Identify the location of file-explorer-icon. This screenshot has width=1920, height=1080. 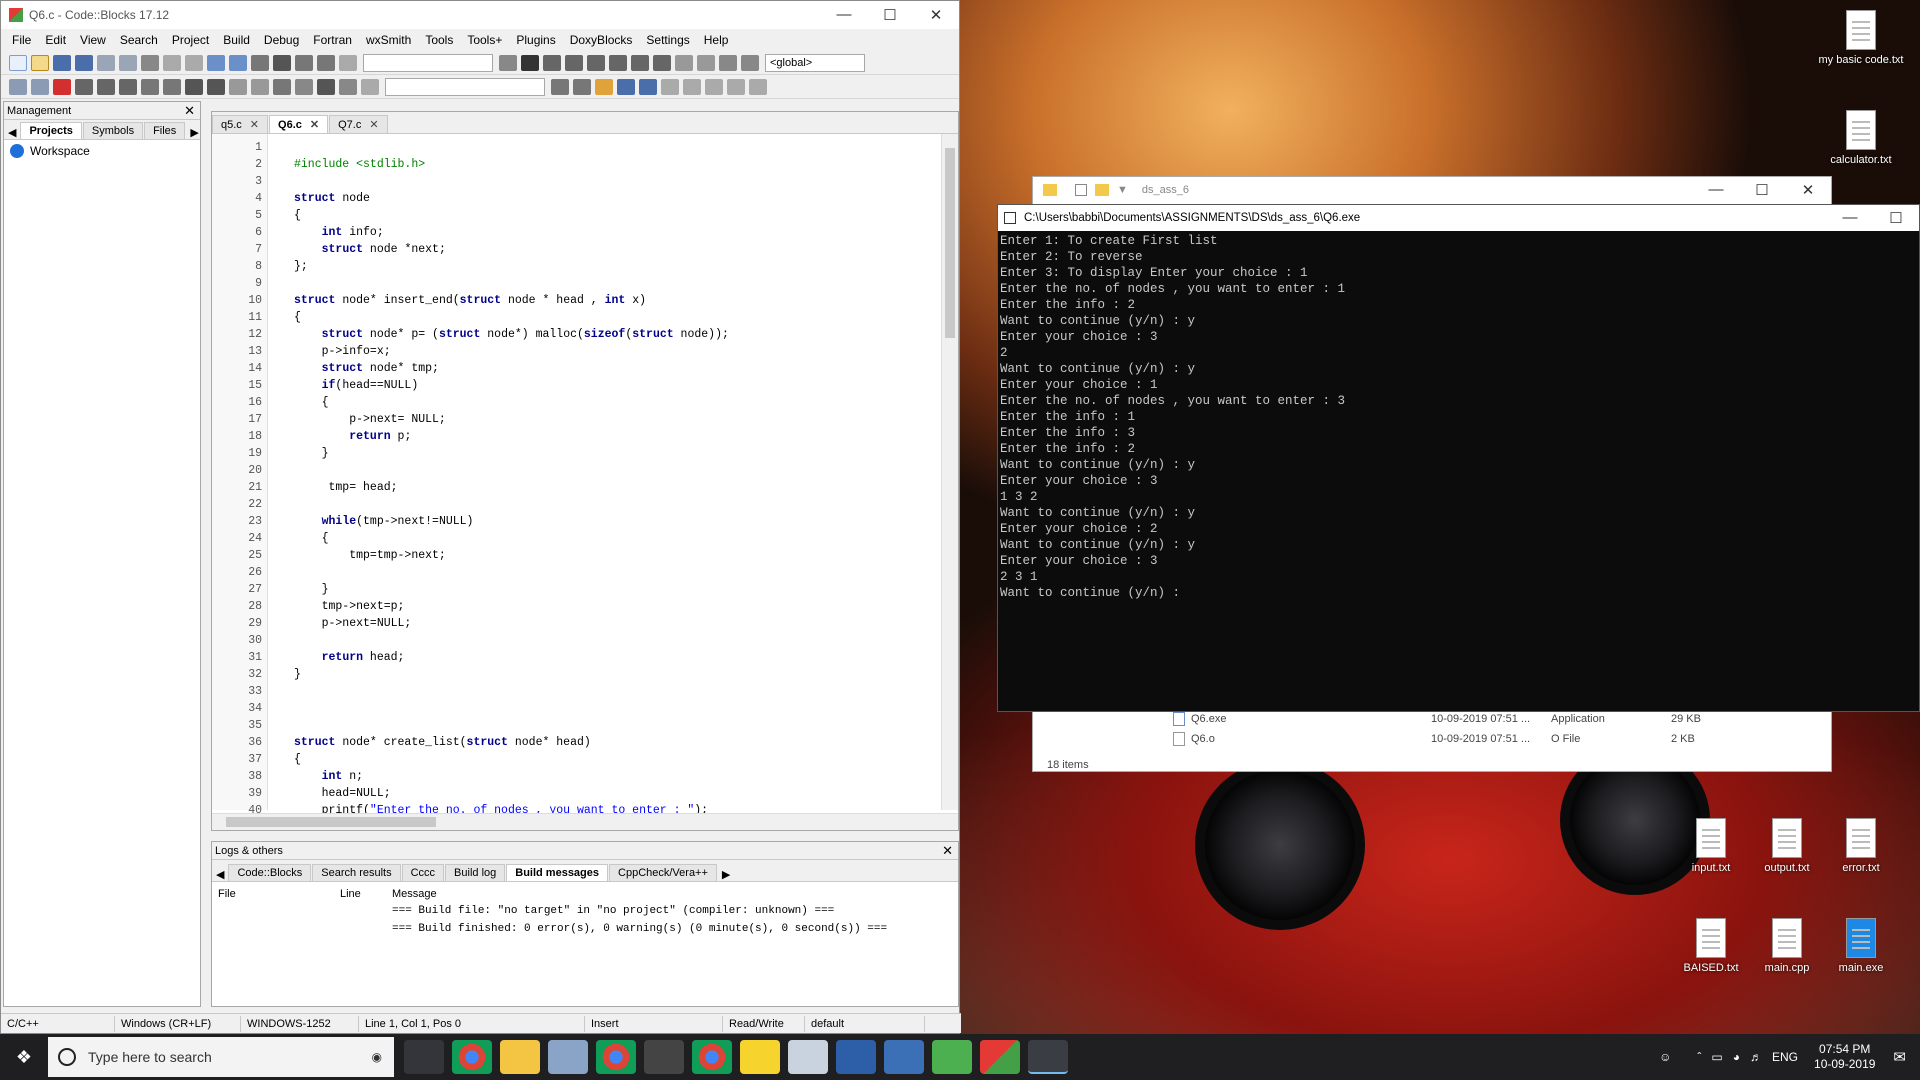
(520, 1057).